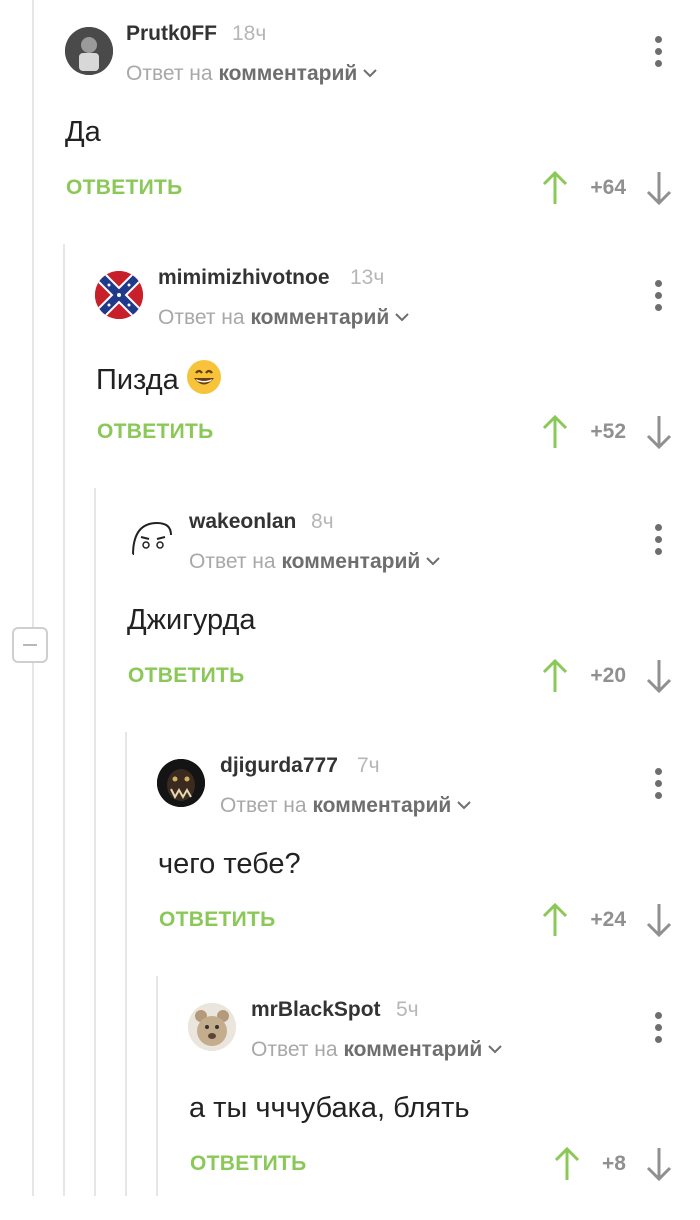 The height and width of the screenshot is (1220, 700). Describe the element at coordinates (249, 33) in the screenshot. I see `comment-time: 18ч` at that location.